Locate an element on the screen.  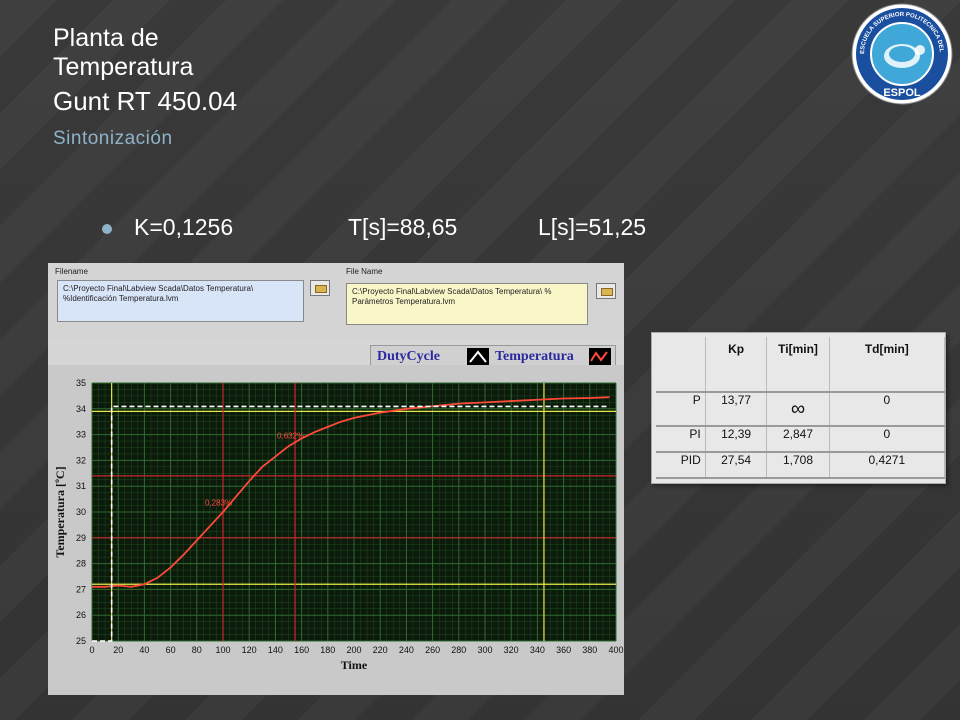
x-tick-label: 20 is located at coordinates (118, 650).